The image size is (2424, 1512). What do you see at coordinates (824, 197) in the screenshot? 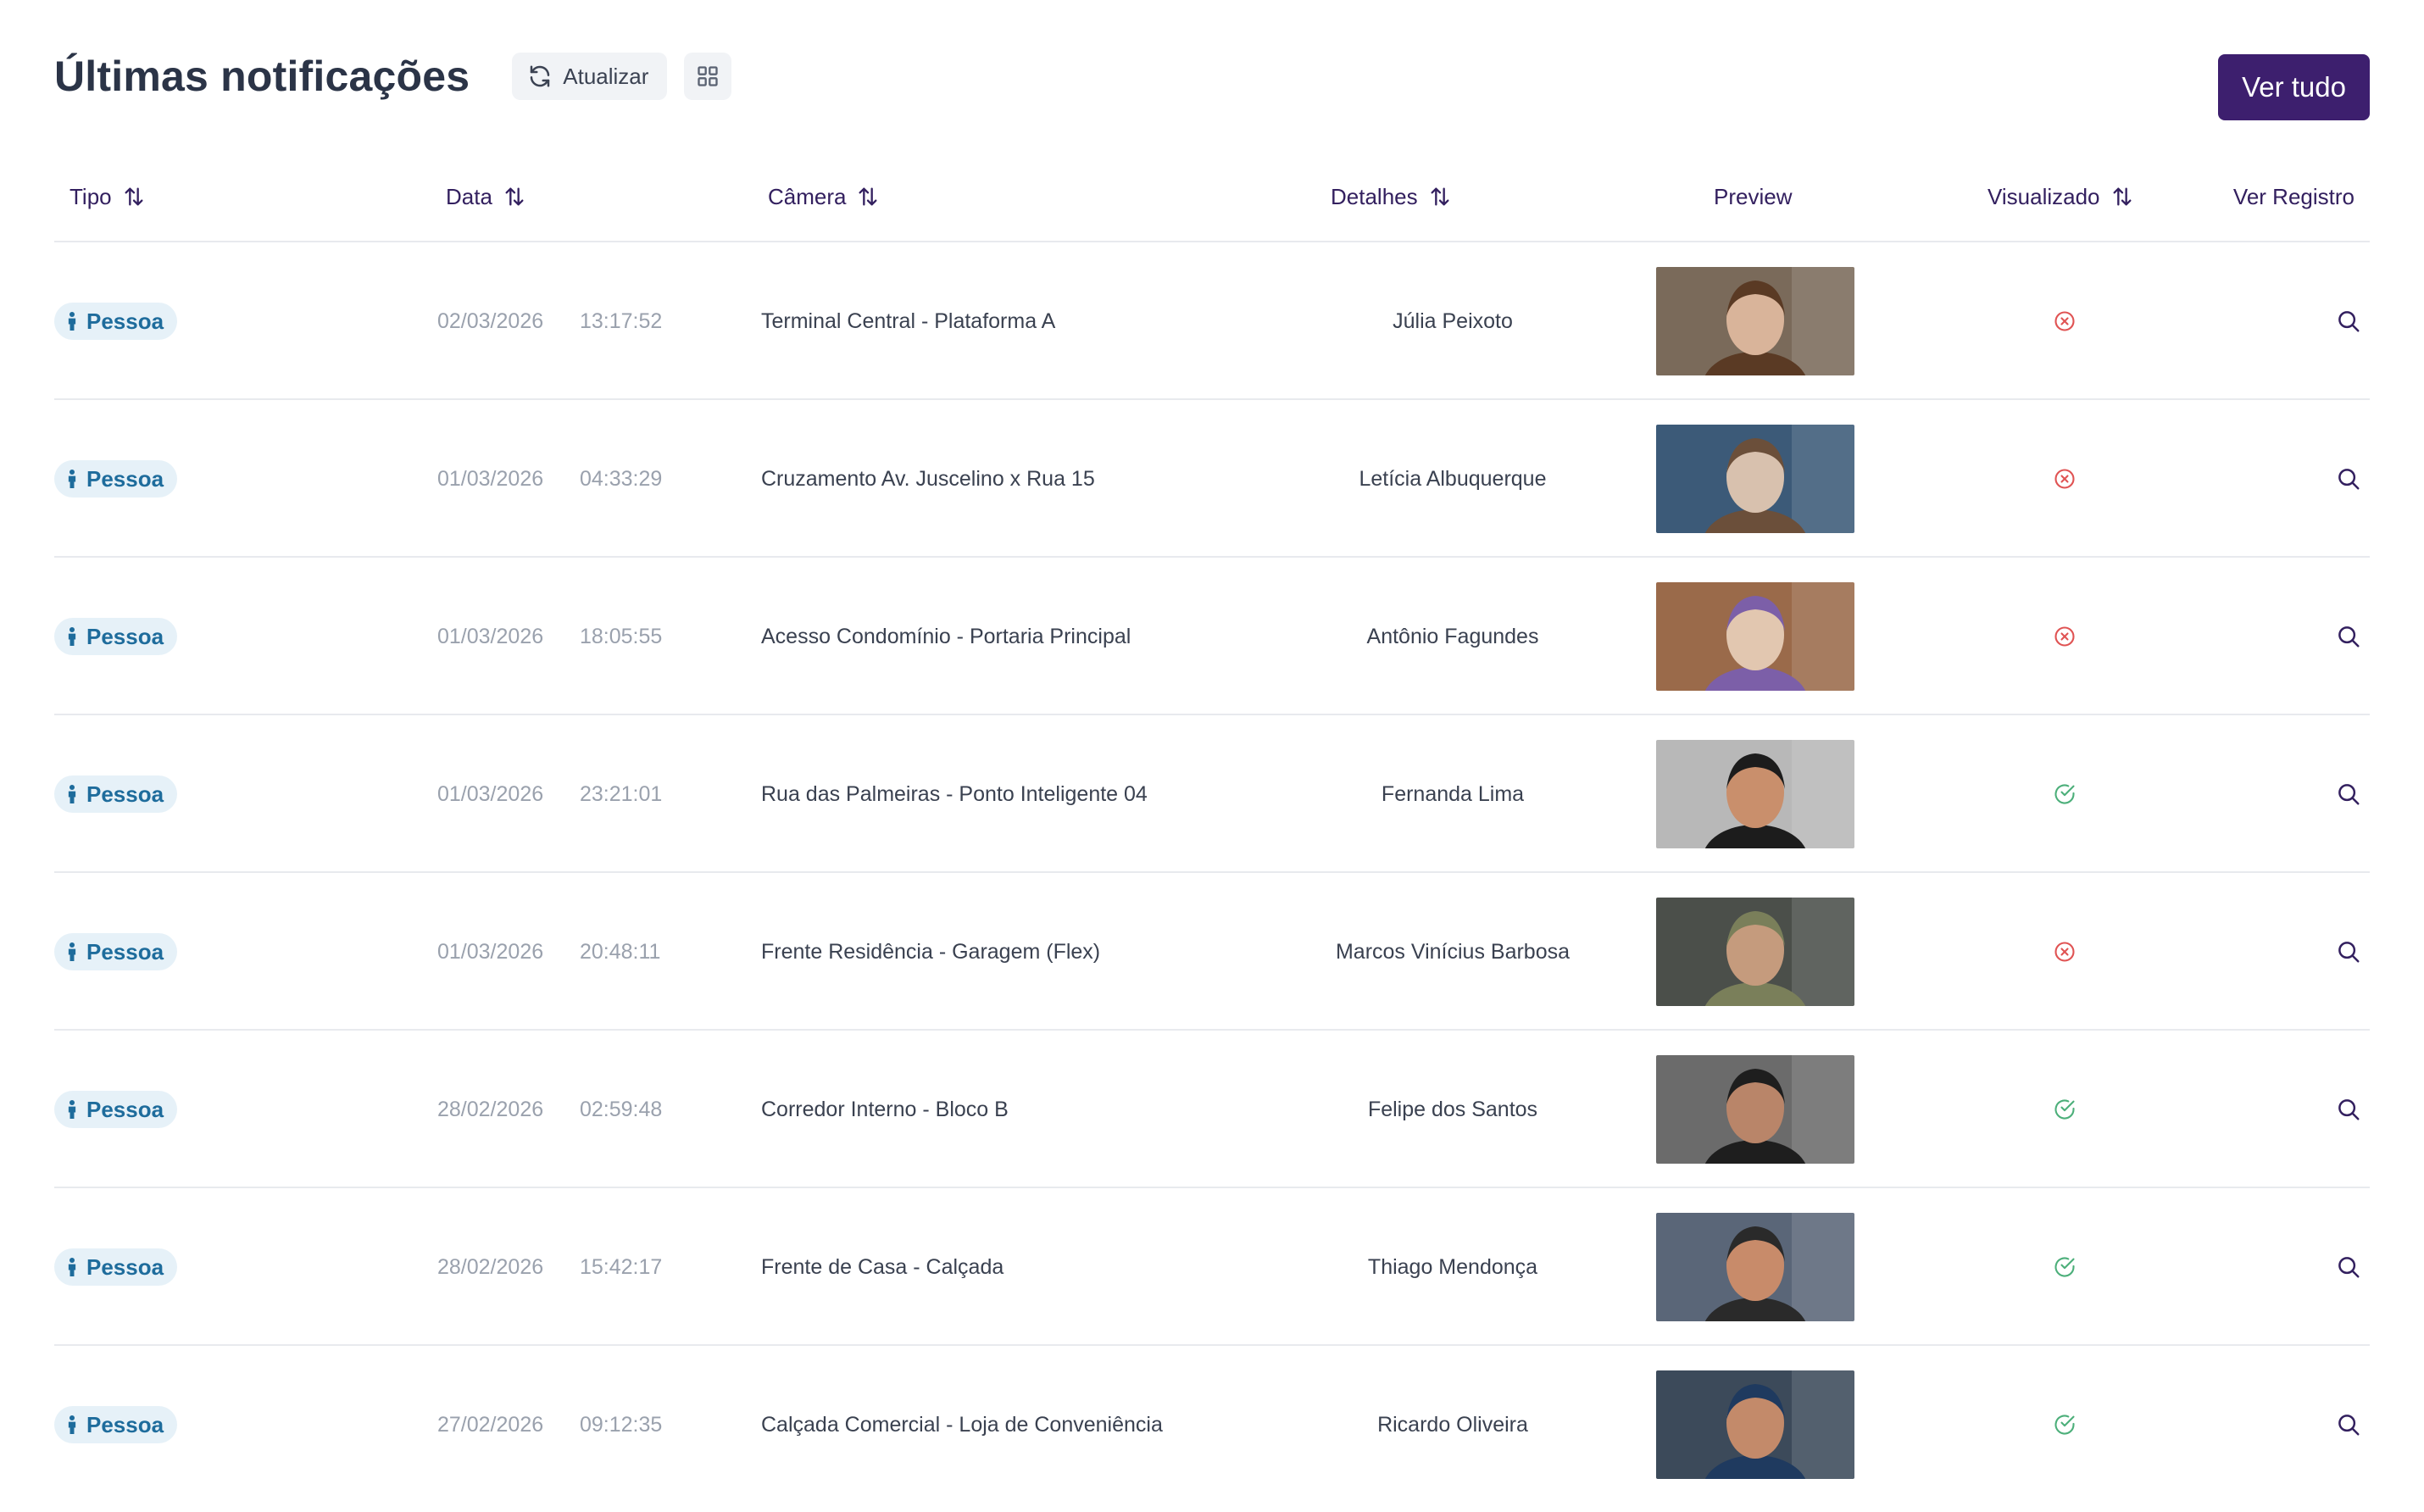
I see `column-header-camera: Câmera` at bounding box center [824, 197].